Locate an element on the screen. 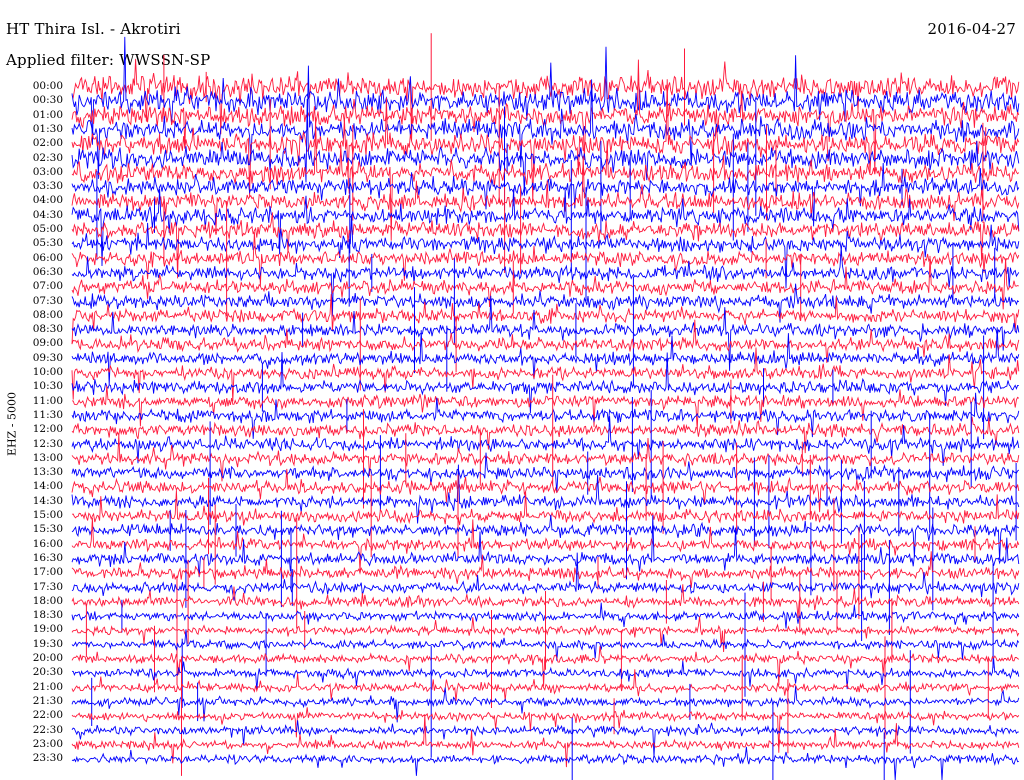 Image resolution: width=1024 pixels, height=780 pixels. time-label: 23:30 is located at coordinates (47, 758).